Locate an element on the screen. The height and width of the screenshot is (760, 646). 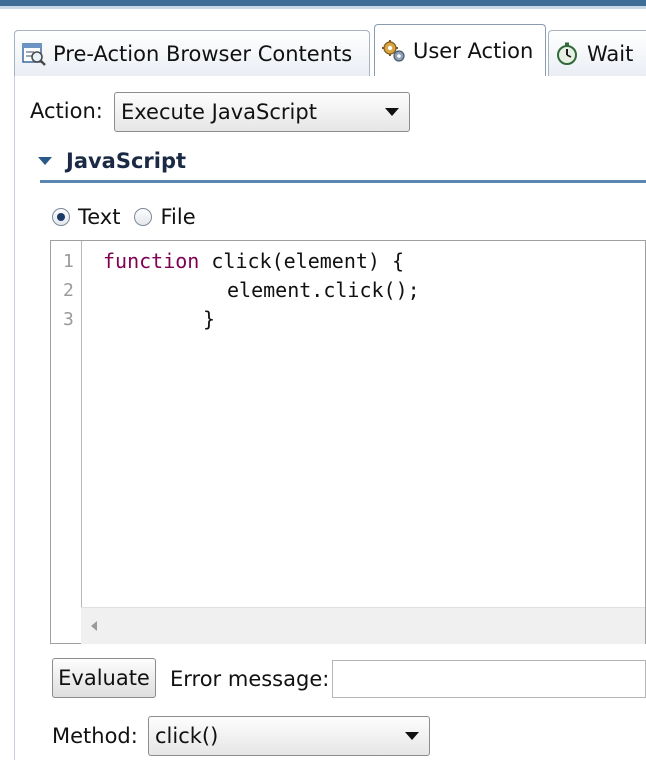
action-select-value: Execute JavaScript is located at coordinates (219, 112).